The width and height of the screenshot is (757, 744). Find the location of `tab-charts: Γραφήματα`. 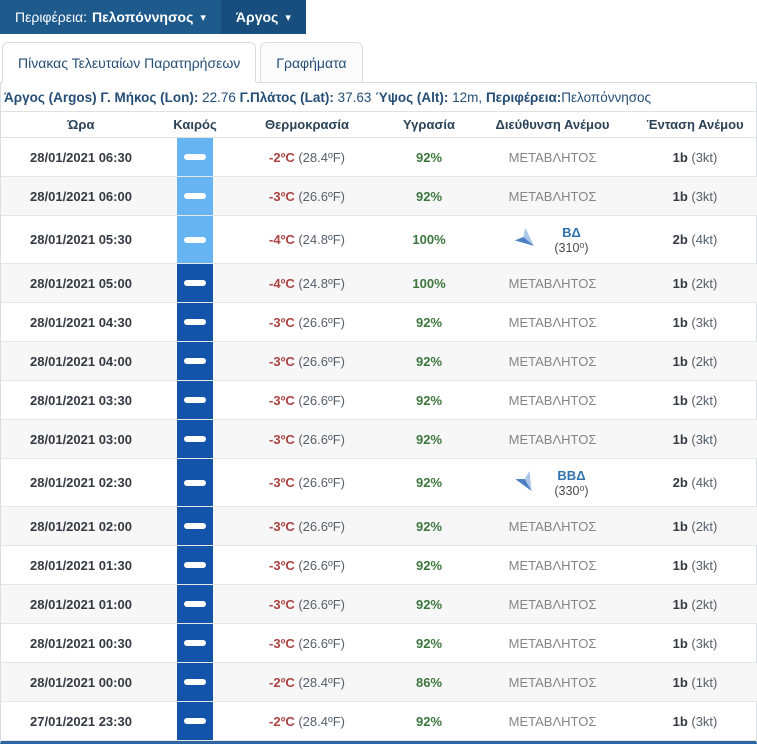

tab-charts: Γραφήματα is located at coordinates (311, 62).